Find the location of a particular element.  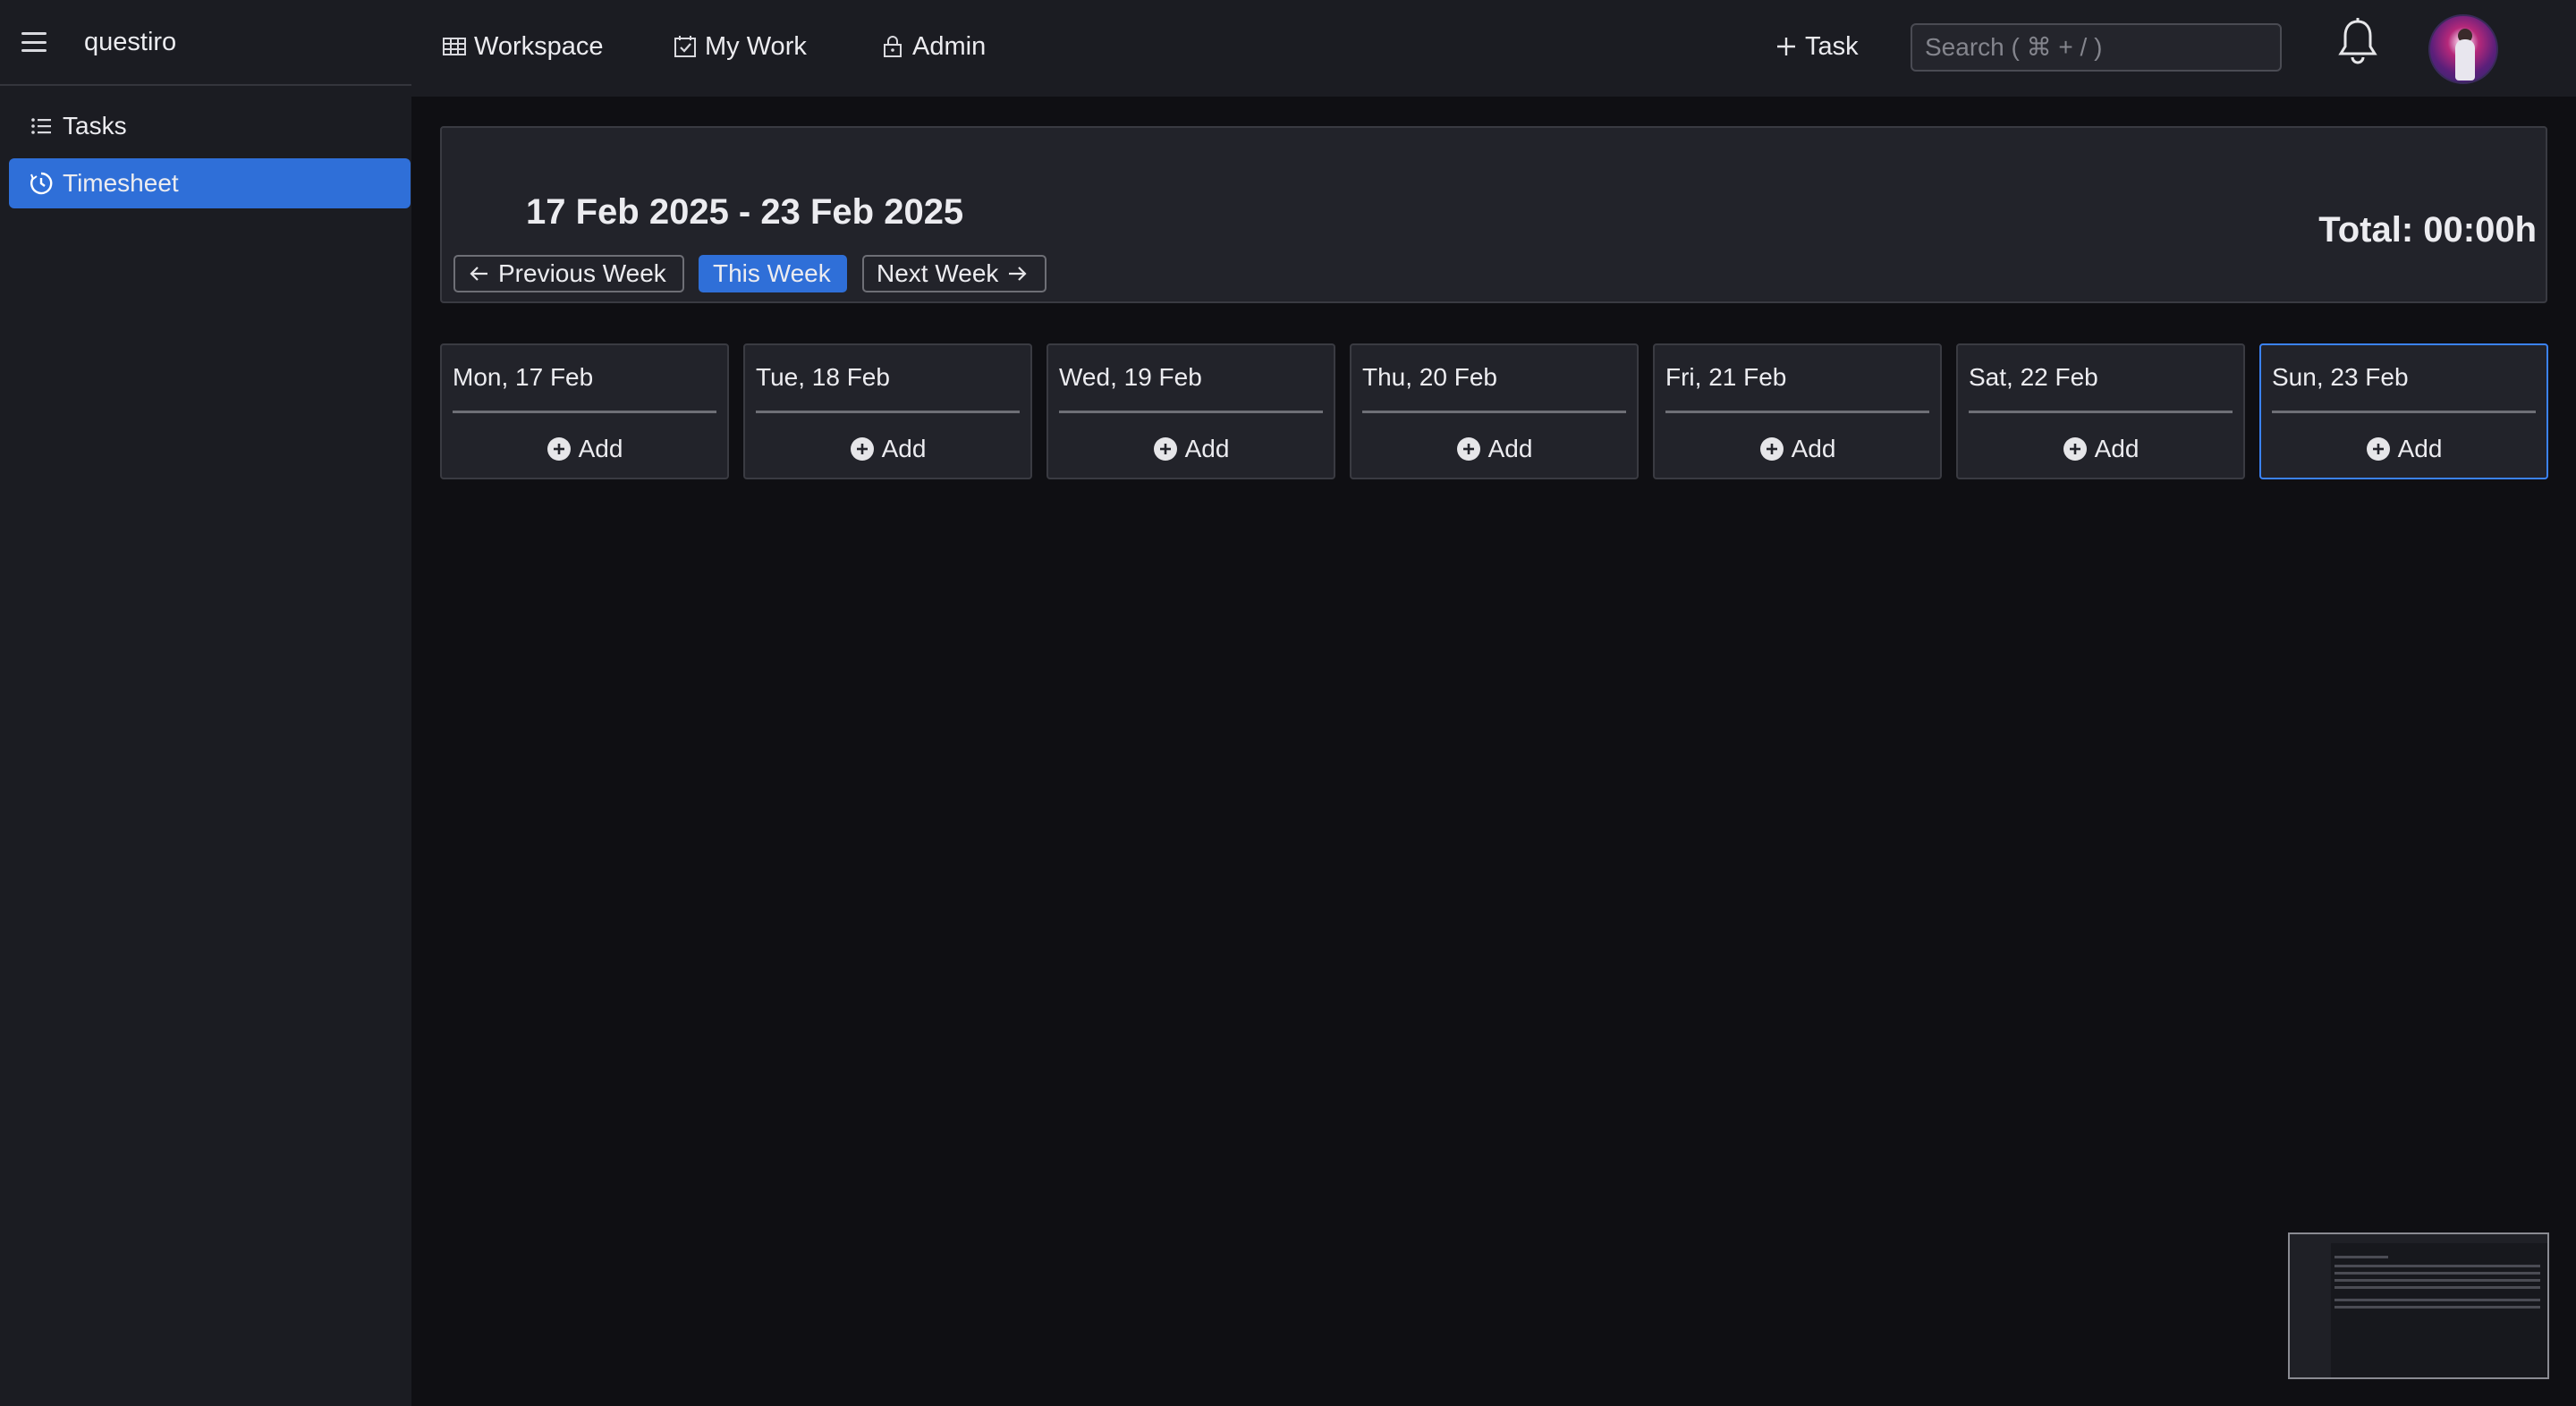

this-week-label: This Week is located at coordinates (772, 273).